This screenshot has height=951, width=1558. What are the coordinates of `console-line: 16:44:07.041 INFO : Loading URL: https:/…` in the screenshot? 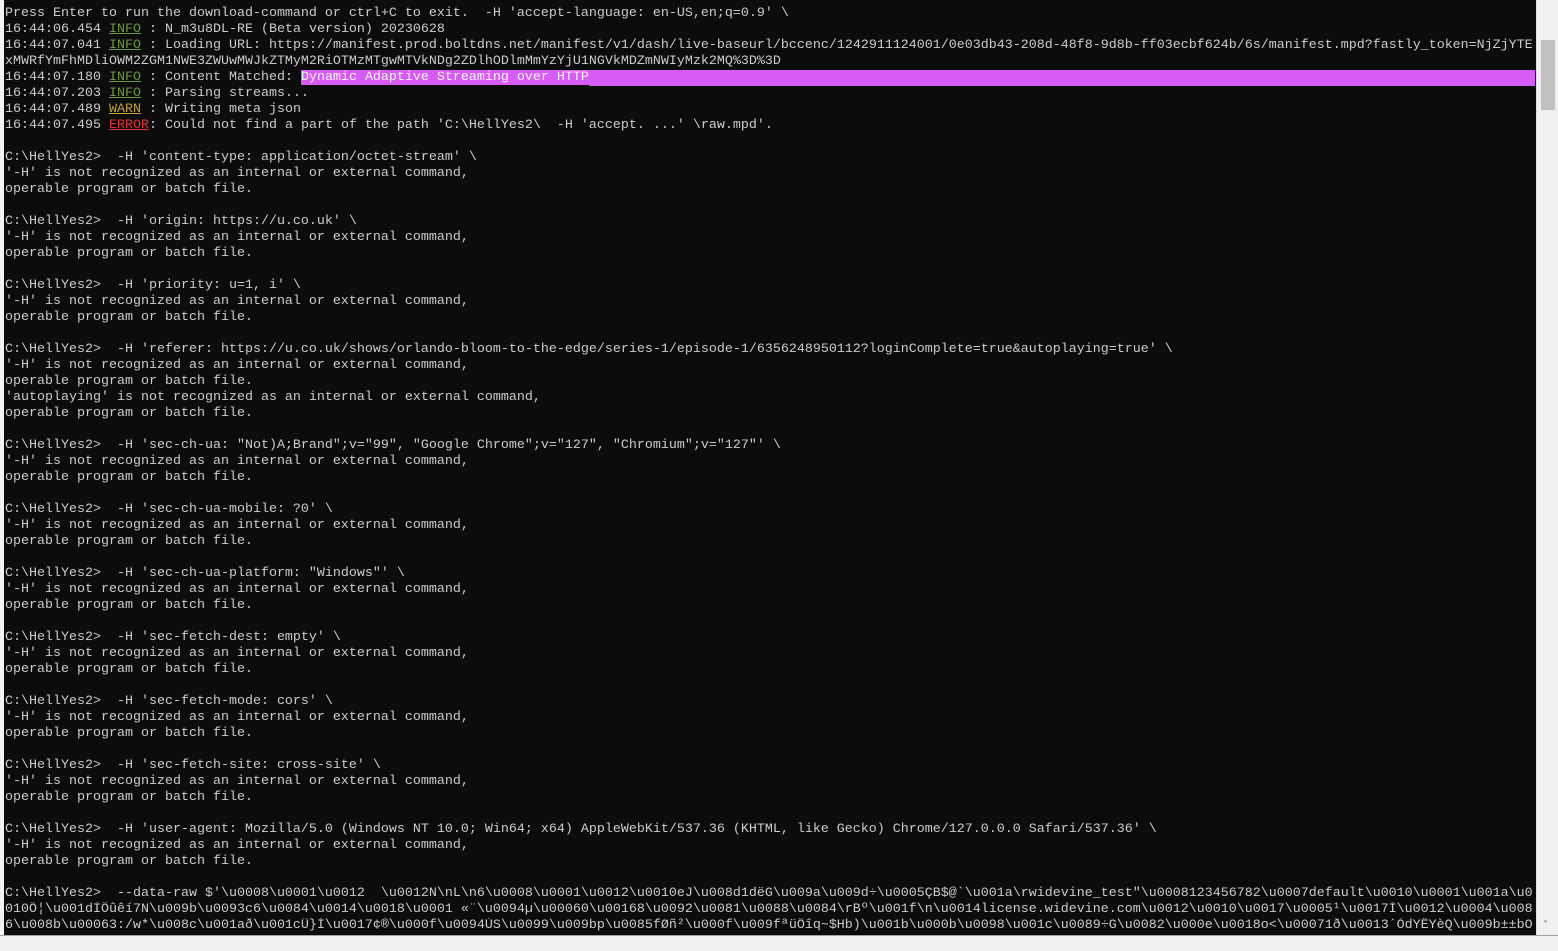 It's located at (770, 46).